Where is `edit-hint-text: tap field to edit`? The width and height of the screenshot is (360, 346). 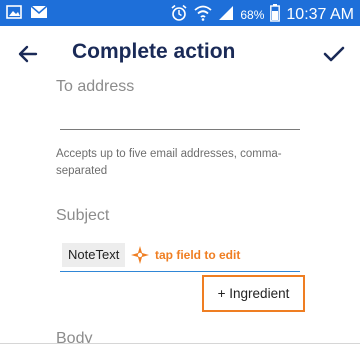
edit-hint-text: tap field to edit is located at coordinates (198, 255).